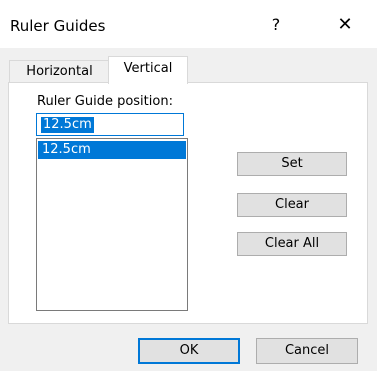  Describe the element at coordinates (189, 351) in the screenshot. I see `ok-button: OK` at that location.